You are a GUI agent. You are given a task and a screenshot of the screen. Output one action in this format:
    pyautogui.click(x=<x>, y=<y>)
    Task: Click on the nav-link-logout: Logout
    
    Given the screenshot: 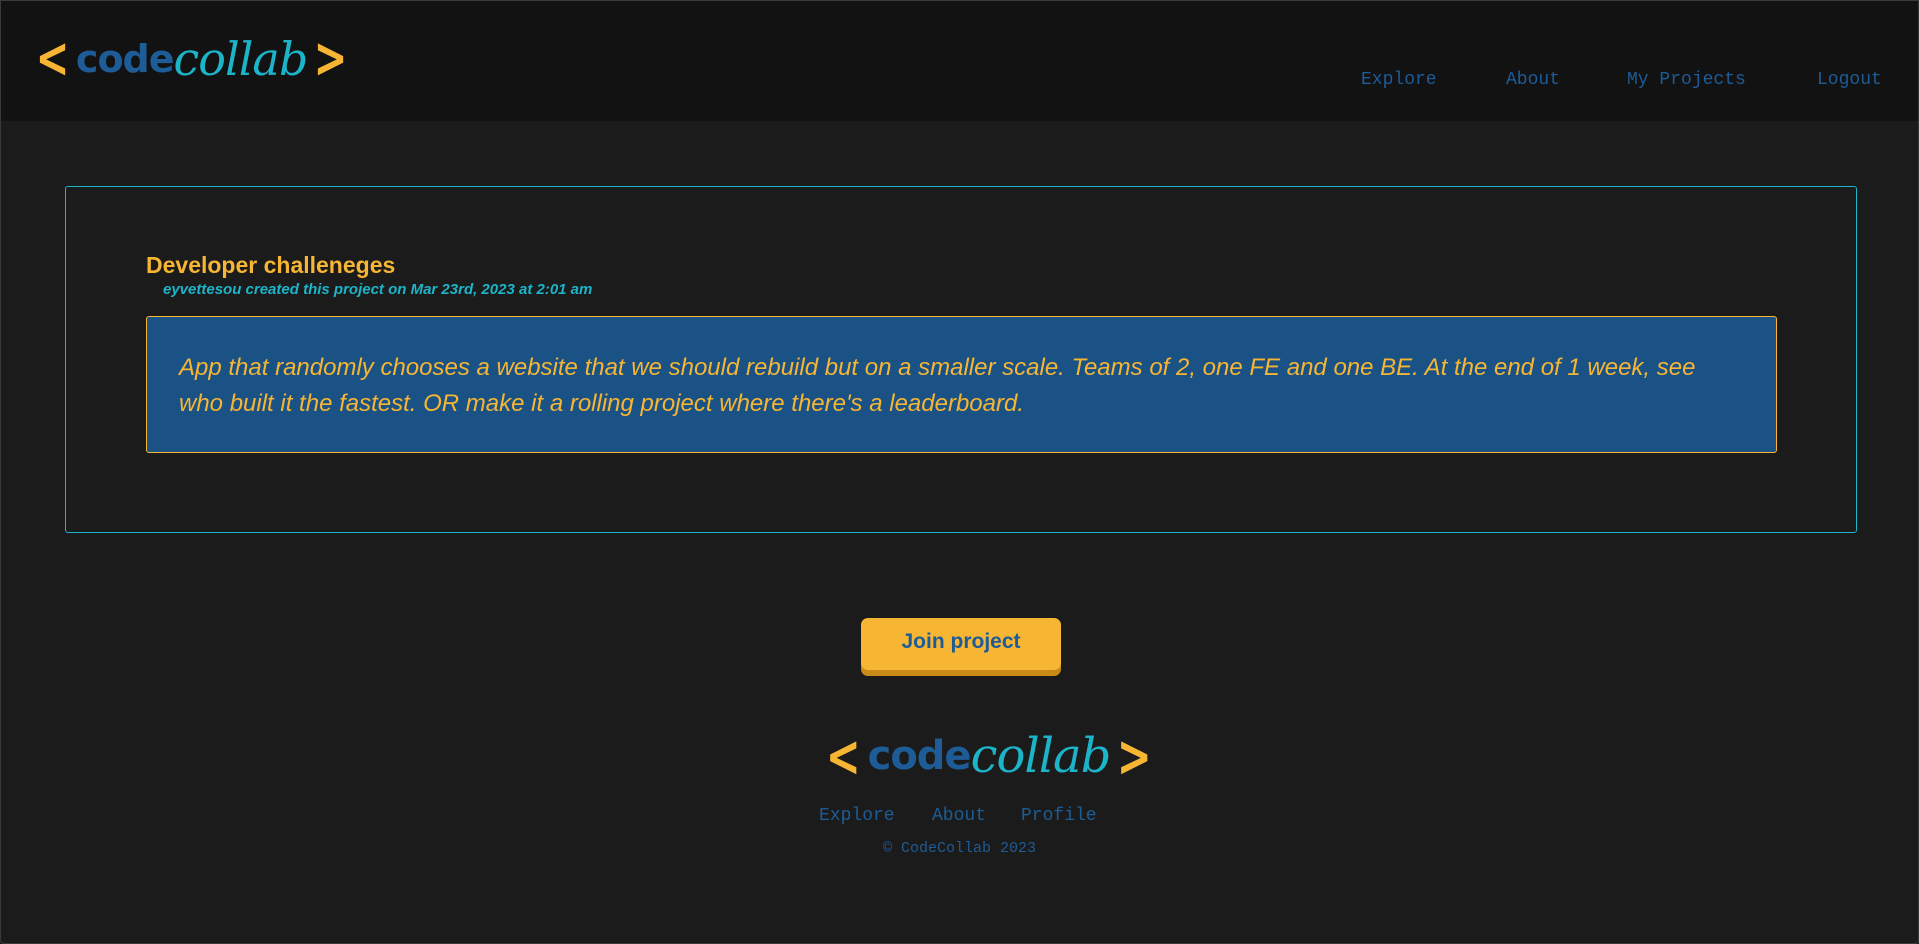 What is the action you would take?
    pyautogui.click(x=1849, y=80)
    